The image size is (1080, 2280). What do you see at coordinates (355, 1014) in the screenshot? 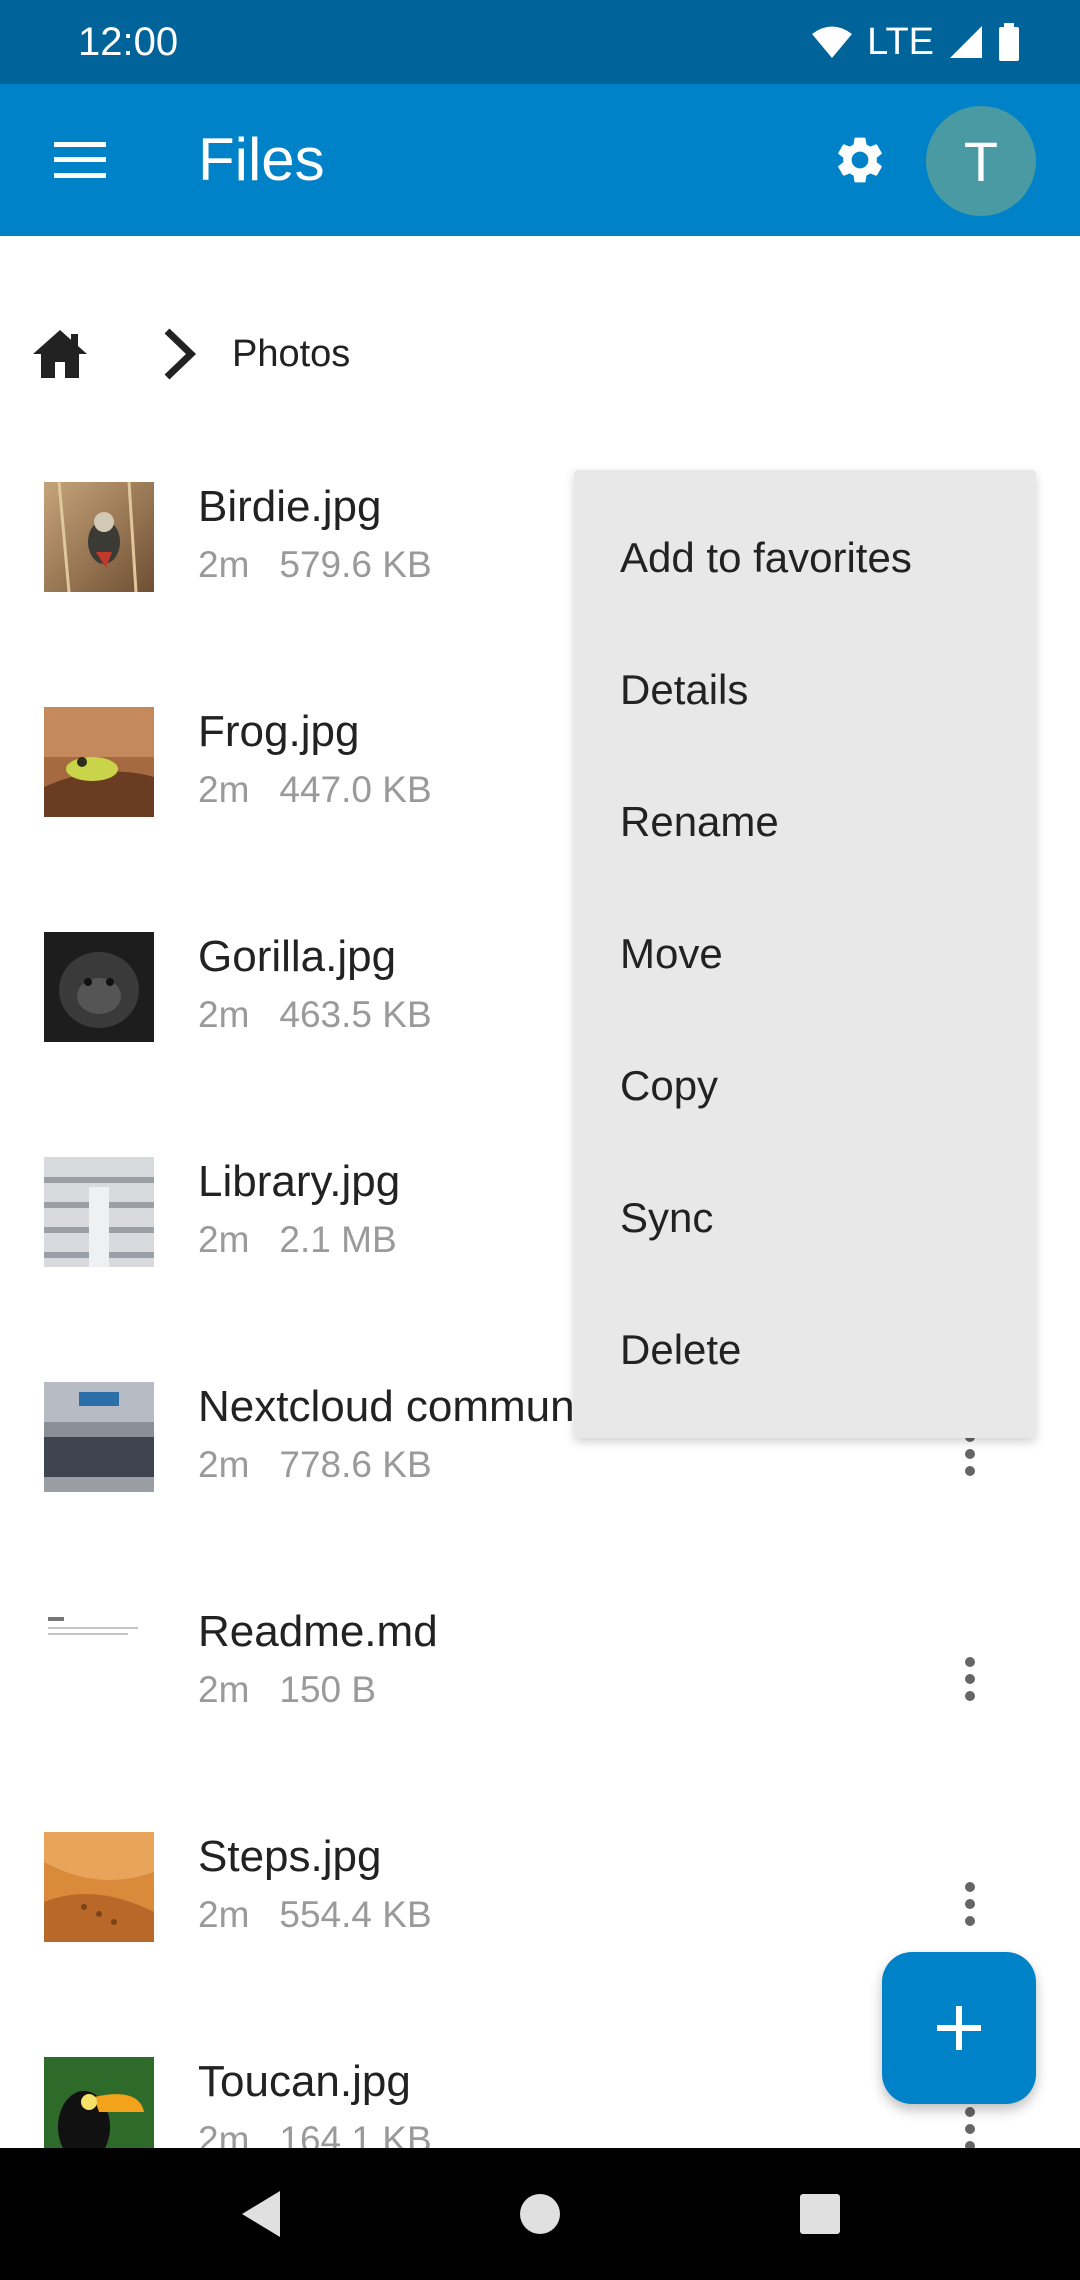
I see `file-size: 463.5 KB` at bounding box center [355, 1014].